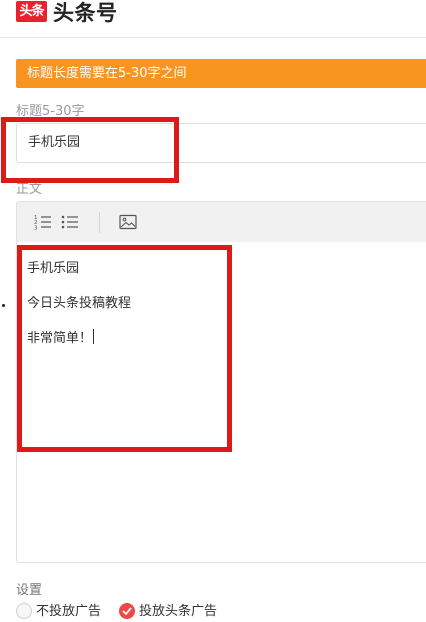  I want to click on ordered-list-icon: 1 2 3, so click(43, 222).